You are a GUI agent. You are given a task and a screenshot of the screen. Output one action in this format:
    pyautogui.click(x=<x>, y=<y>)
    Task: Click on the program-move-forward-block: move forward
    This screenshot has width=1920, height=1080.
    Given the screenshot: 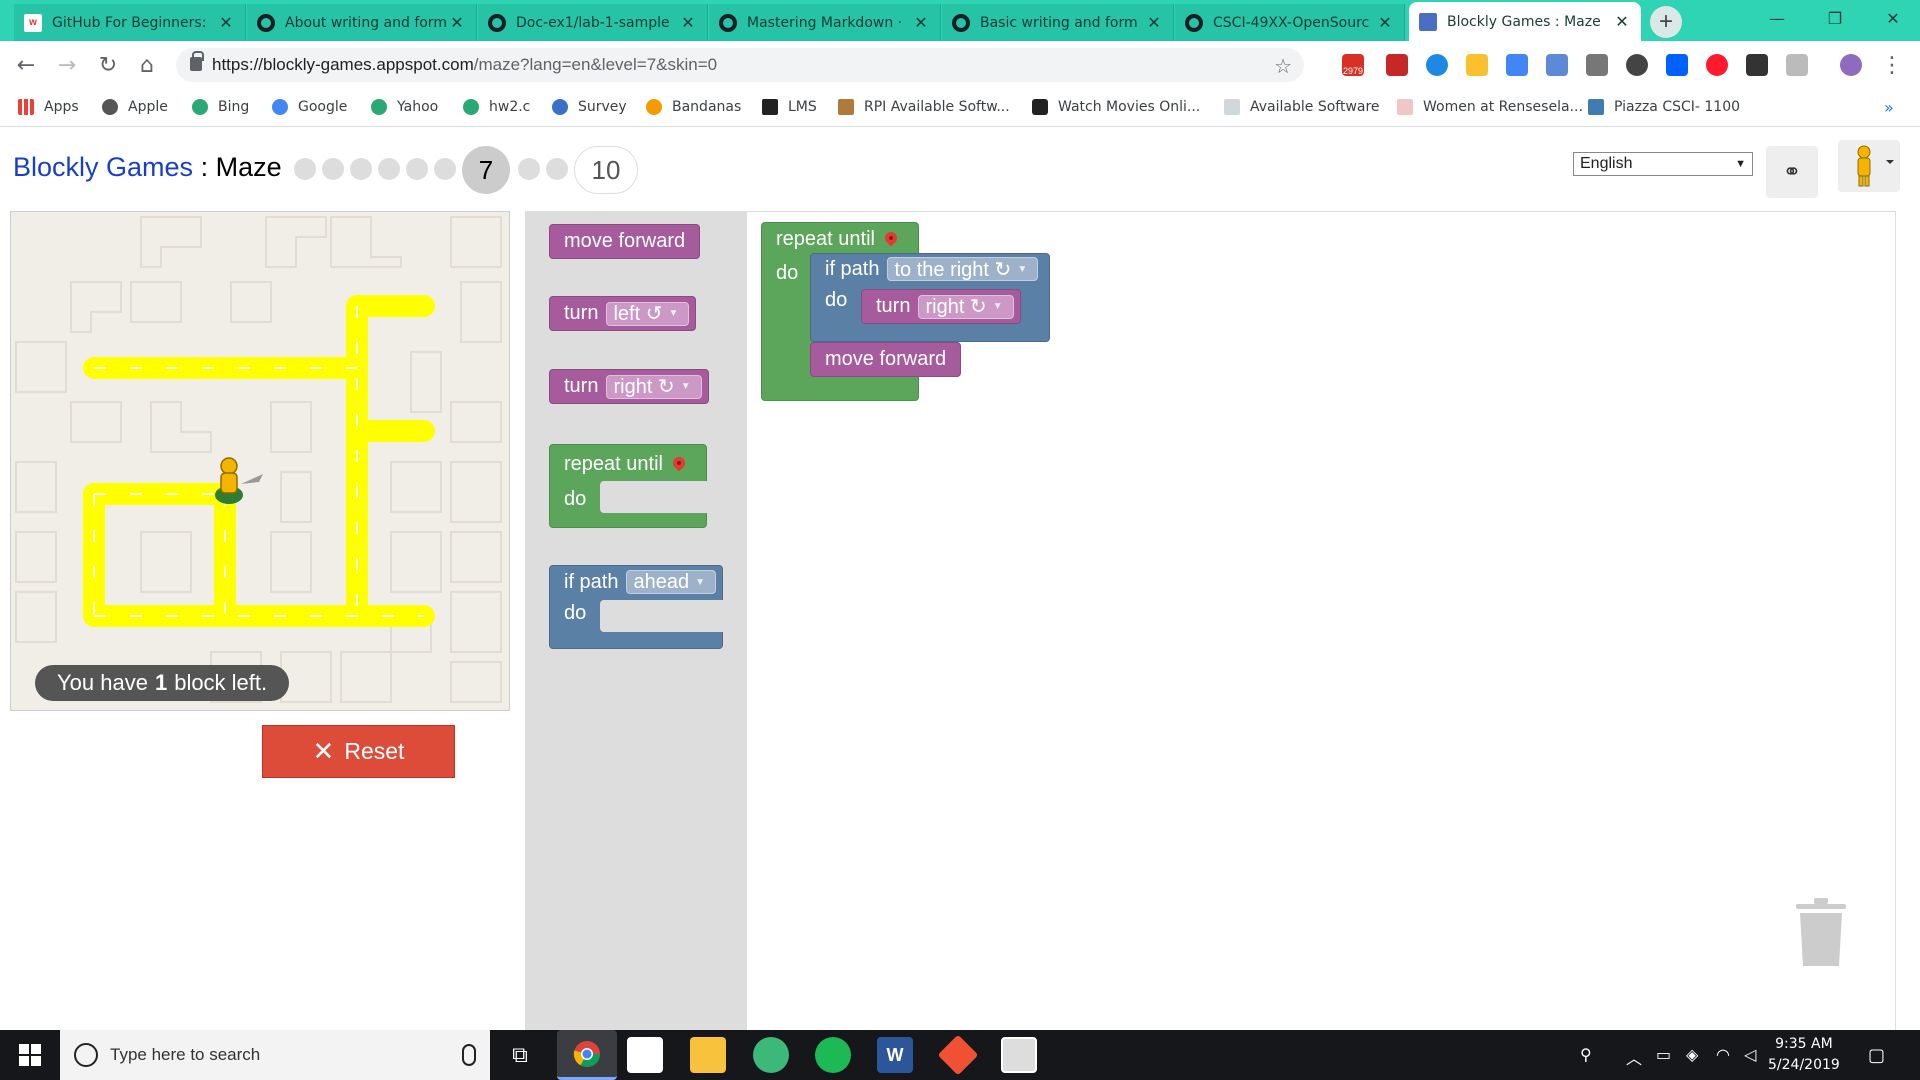 What is the action you would take?
    pyautogui.click(x=886, y=359)
    